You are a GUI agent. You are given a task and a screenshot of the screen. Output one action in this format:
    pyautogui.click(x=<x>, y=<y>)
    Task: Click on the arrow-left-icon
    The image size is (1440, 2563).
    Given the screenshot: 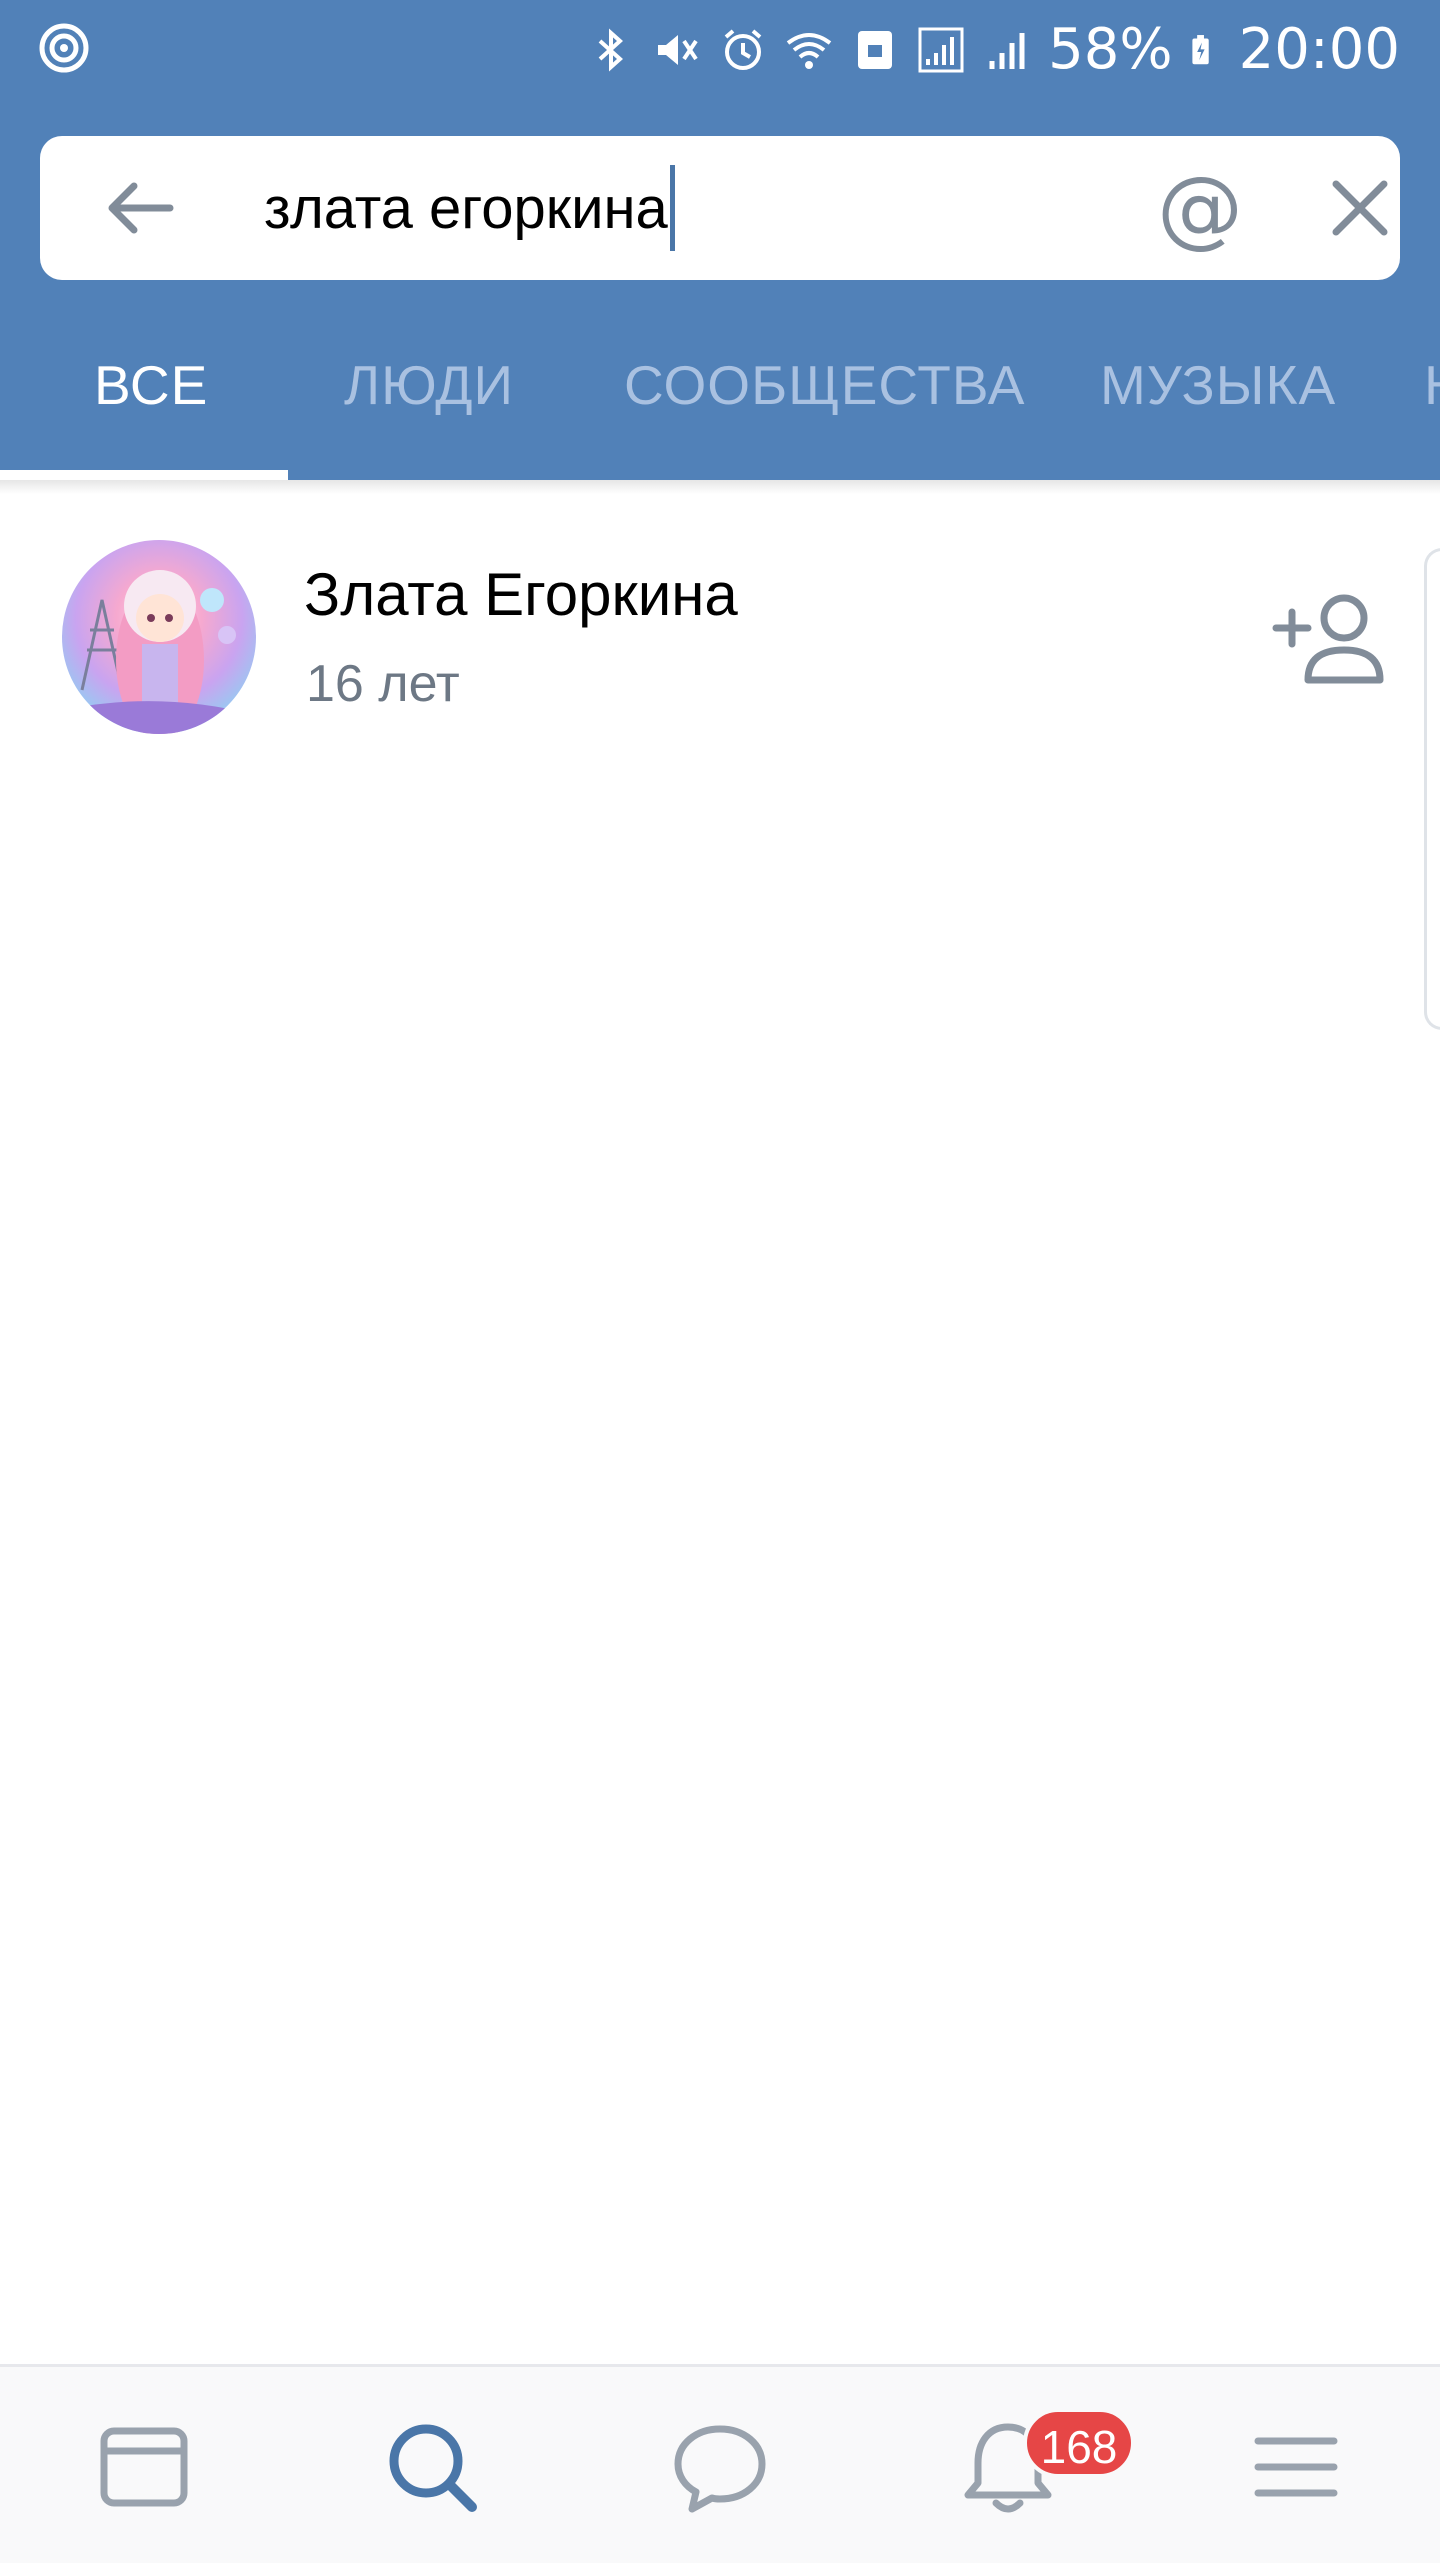 What is the action you would take?
    pyautogui.click(x=140, y=208)
    